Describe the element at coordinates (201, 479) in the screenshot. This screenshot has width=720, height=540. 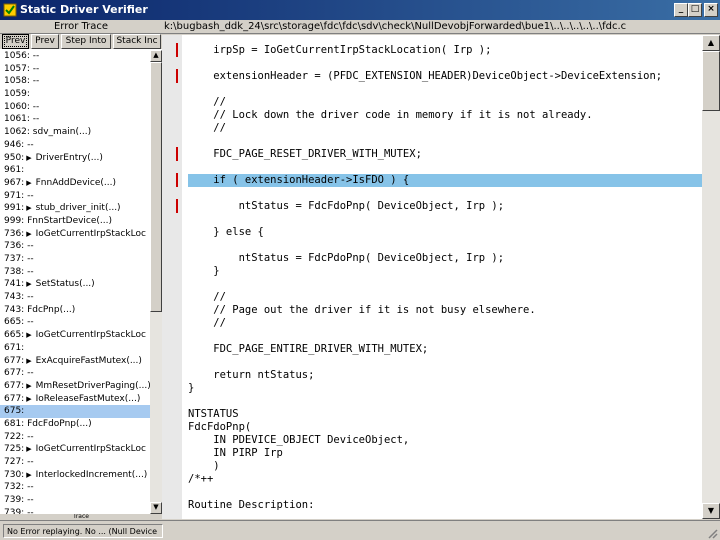
I see `code-line: /*++` at that location.